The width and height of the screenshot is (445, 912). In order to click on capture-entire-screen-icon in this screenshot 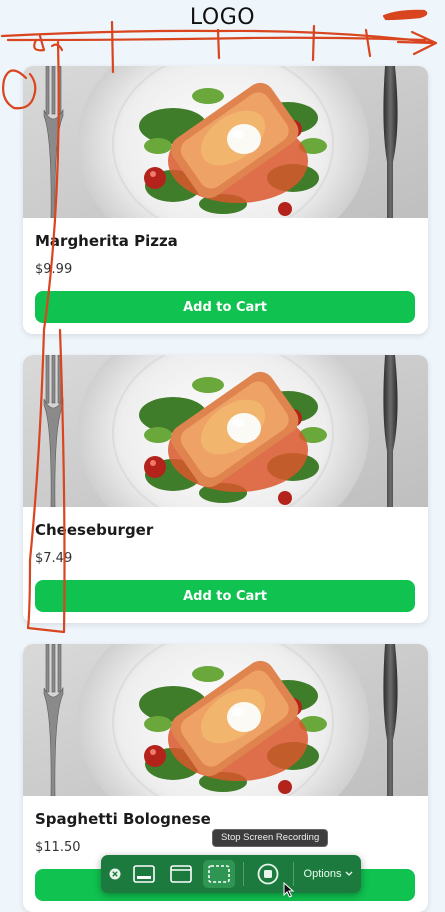, I will do `click(144, 874)`.